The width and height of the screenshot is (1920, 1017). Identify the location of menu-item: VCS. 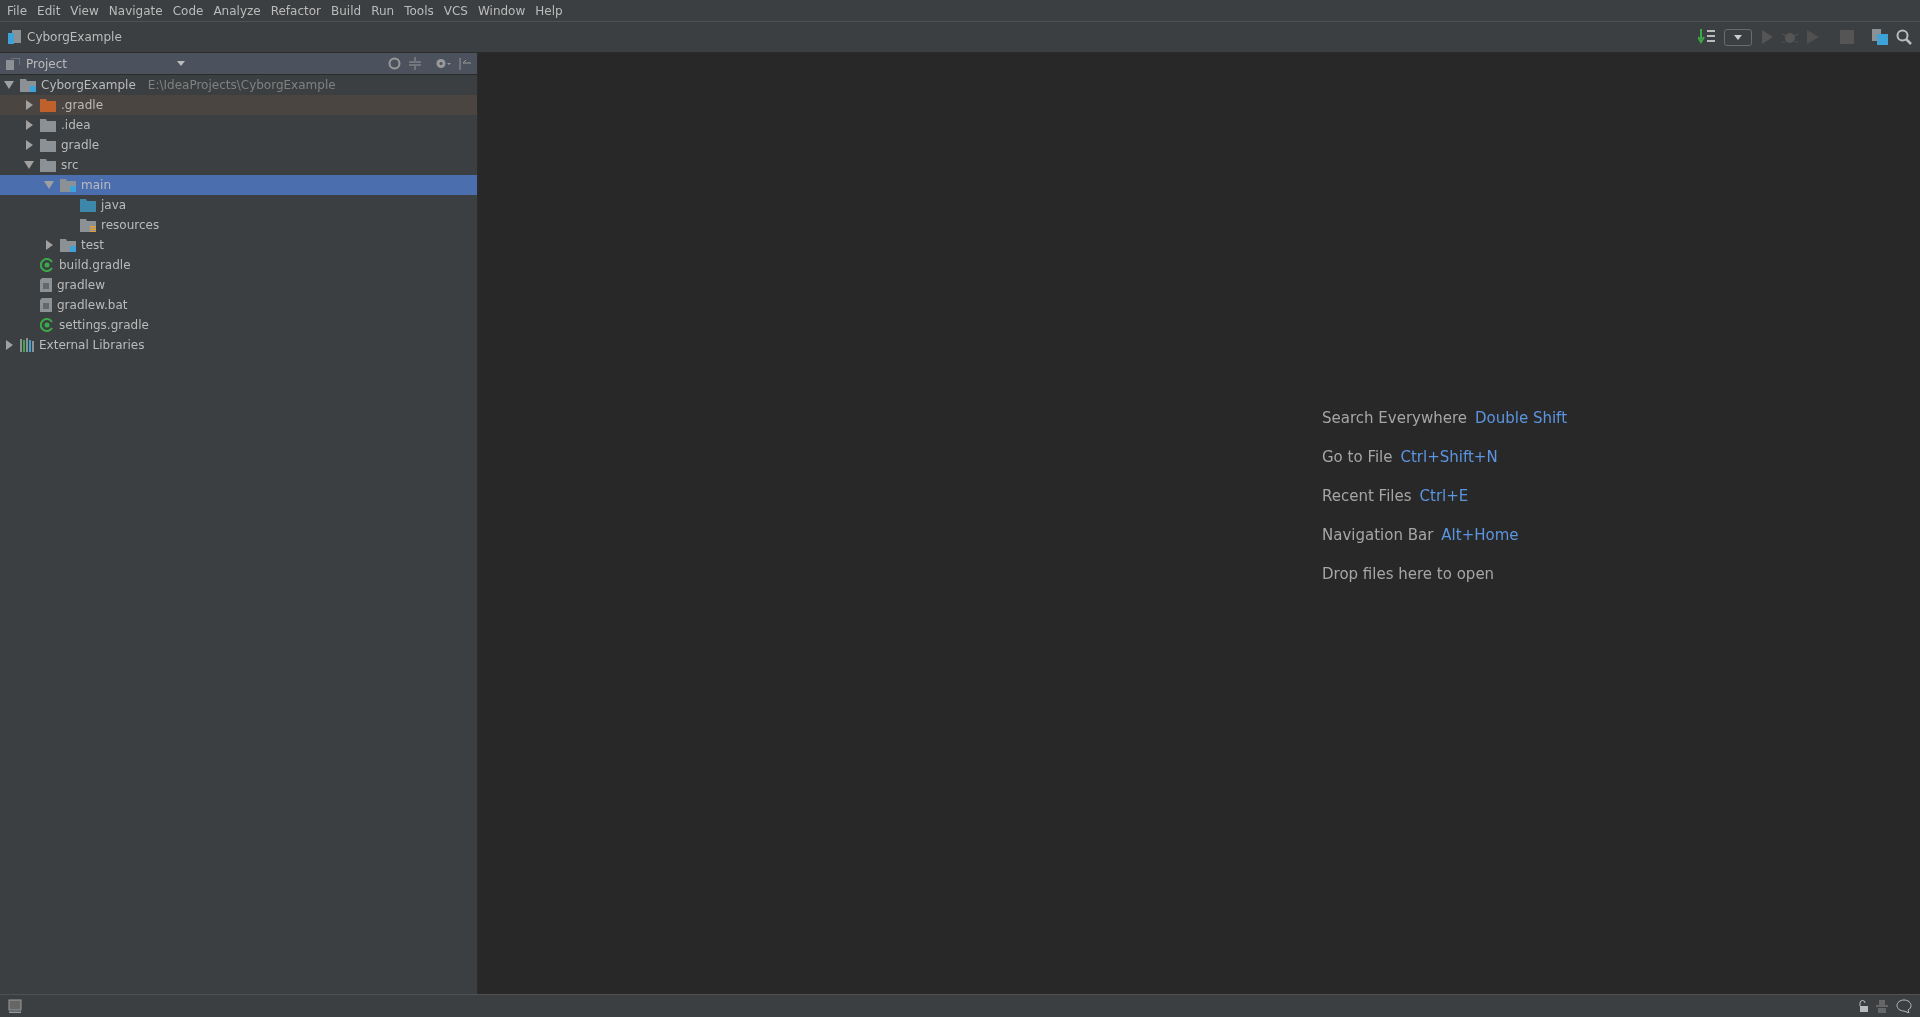
(455, 10).